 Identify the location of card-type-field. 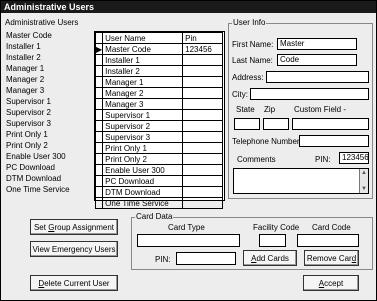
(188, 240).